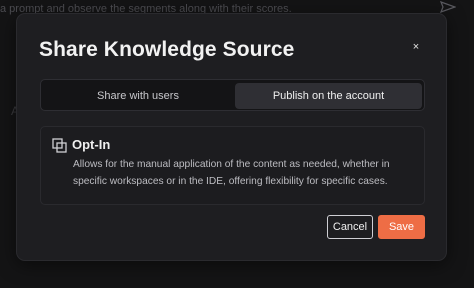  What do you see at coordinates (167, 49) in the screenshot?
I see `dialog-title: Share Knowledge Source` at bounding box center [167, 49].